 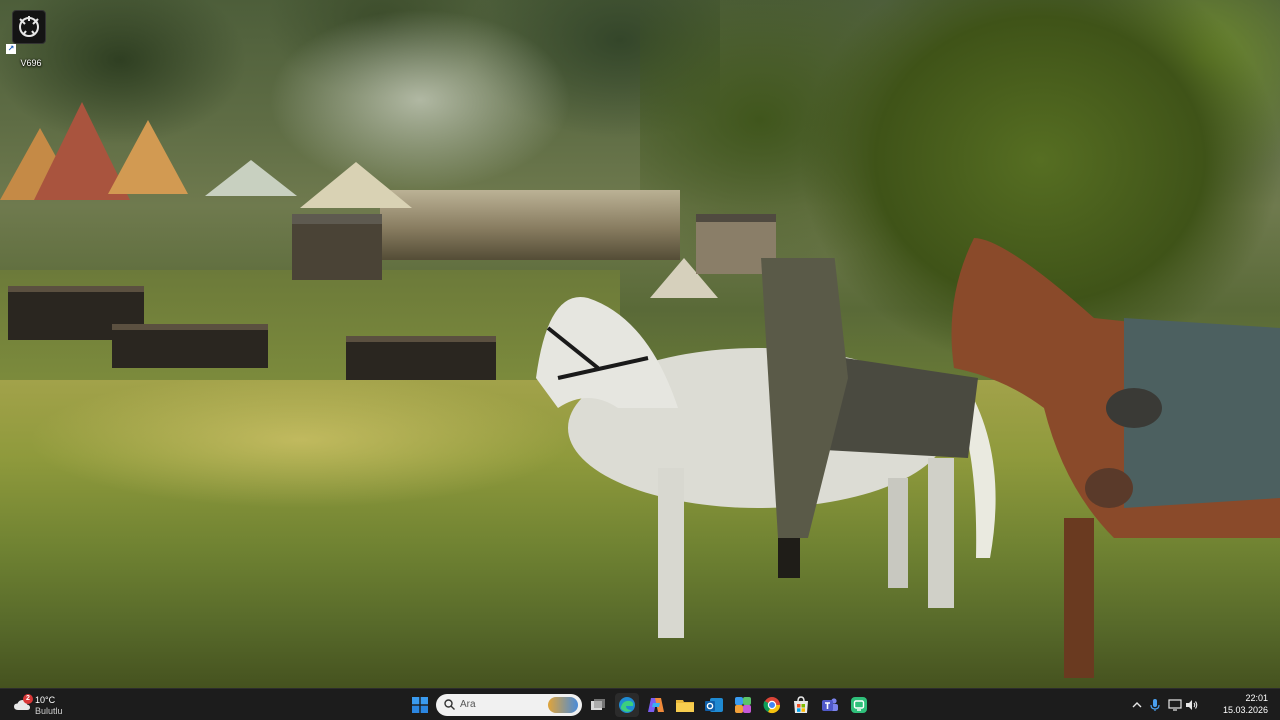 I want to click on desktop-shortcut-v696: ↗ V696, so click(x=28, y=37).